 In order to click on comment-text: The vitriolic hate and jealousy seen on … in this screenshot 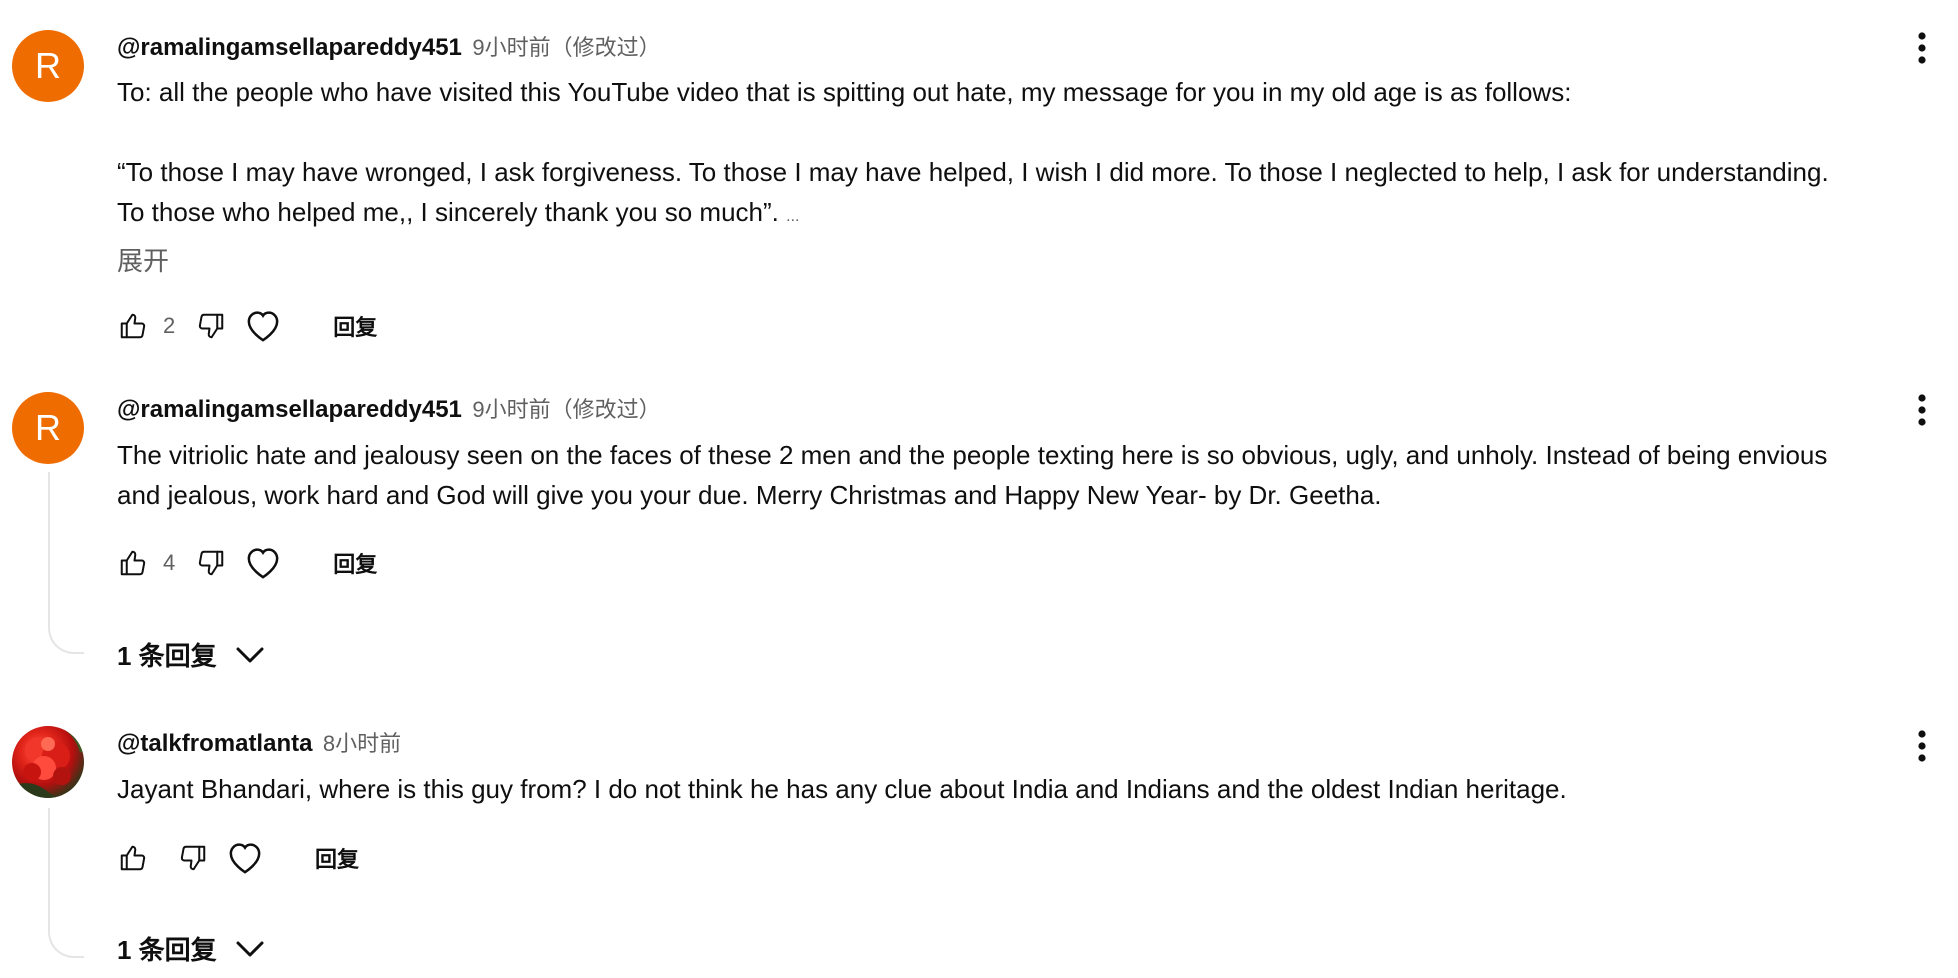, I will do `click(1037, 475)`.